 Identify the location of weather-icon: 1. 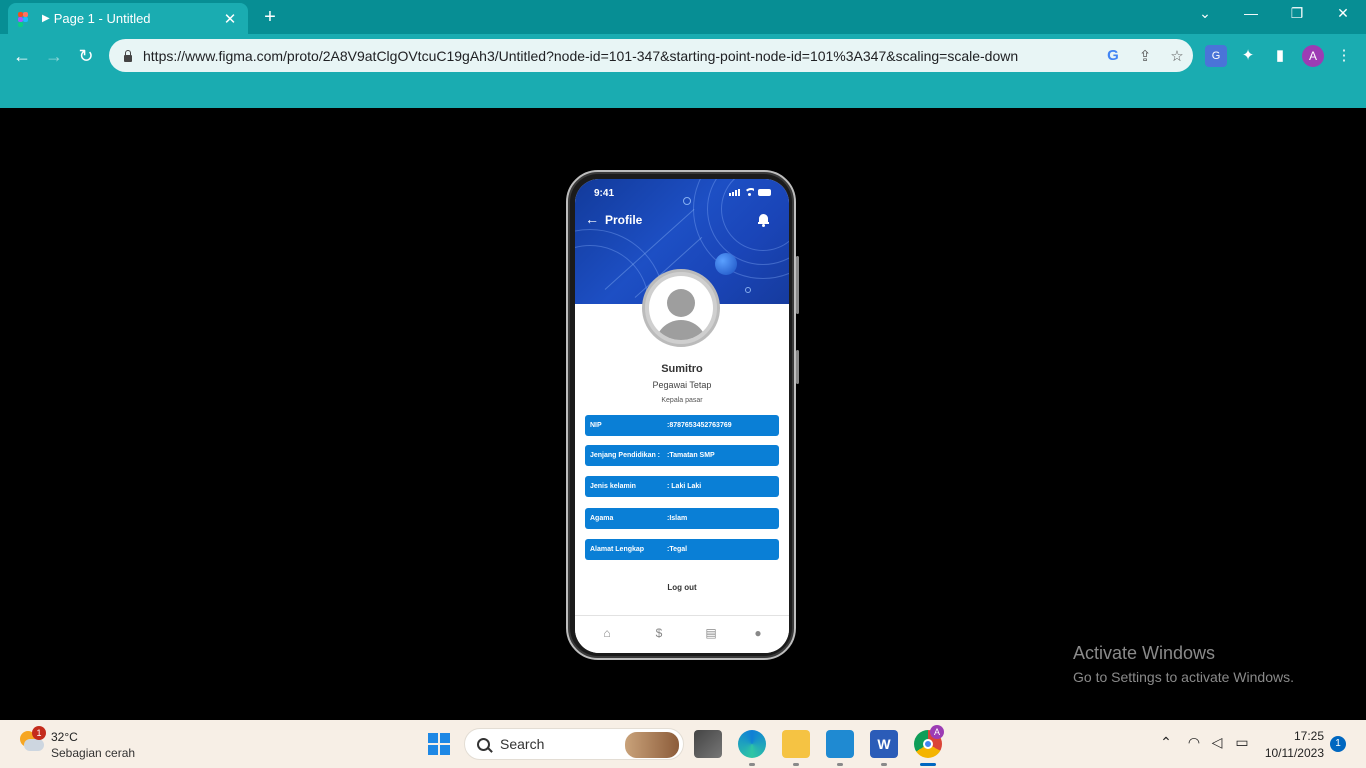
(32, 740).